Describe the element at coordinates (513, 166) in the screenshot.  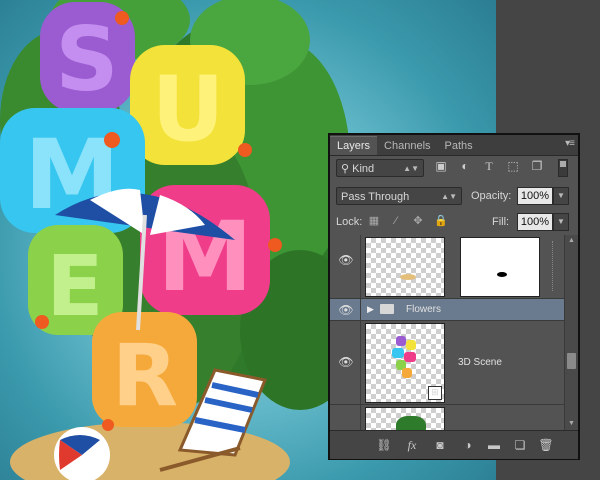
I see `shape-icon: ⬚` at that location.